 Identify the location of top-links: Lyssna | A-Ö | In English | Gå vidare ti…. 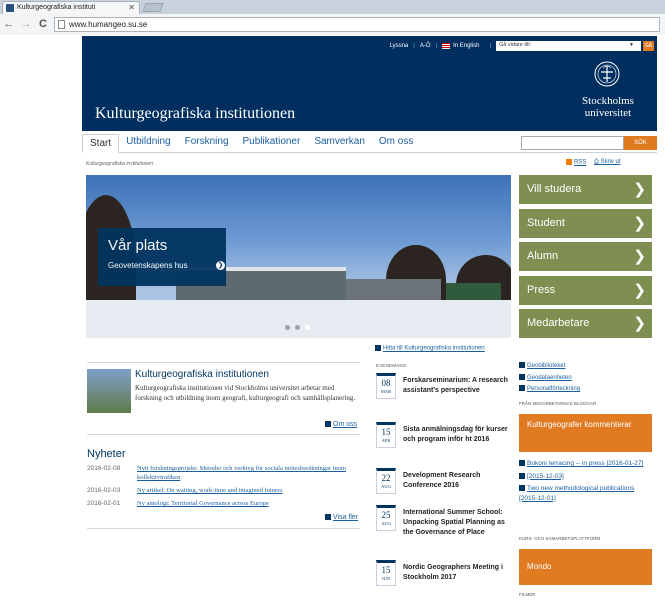
(523, 46).